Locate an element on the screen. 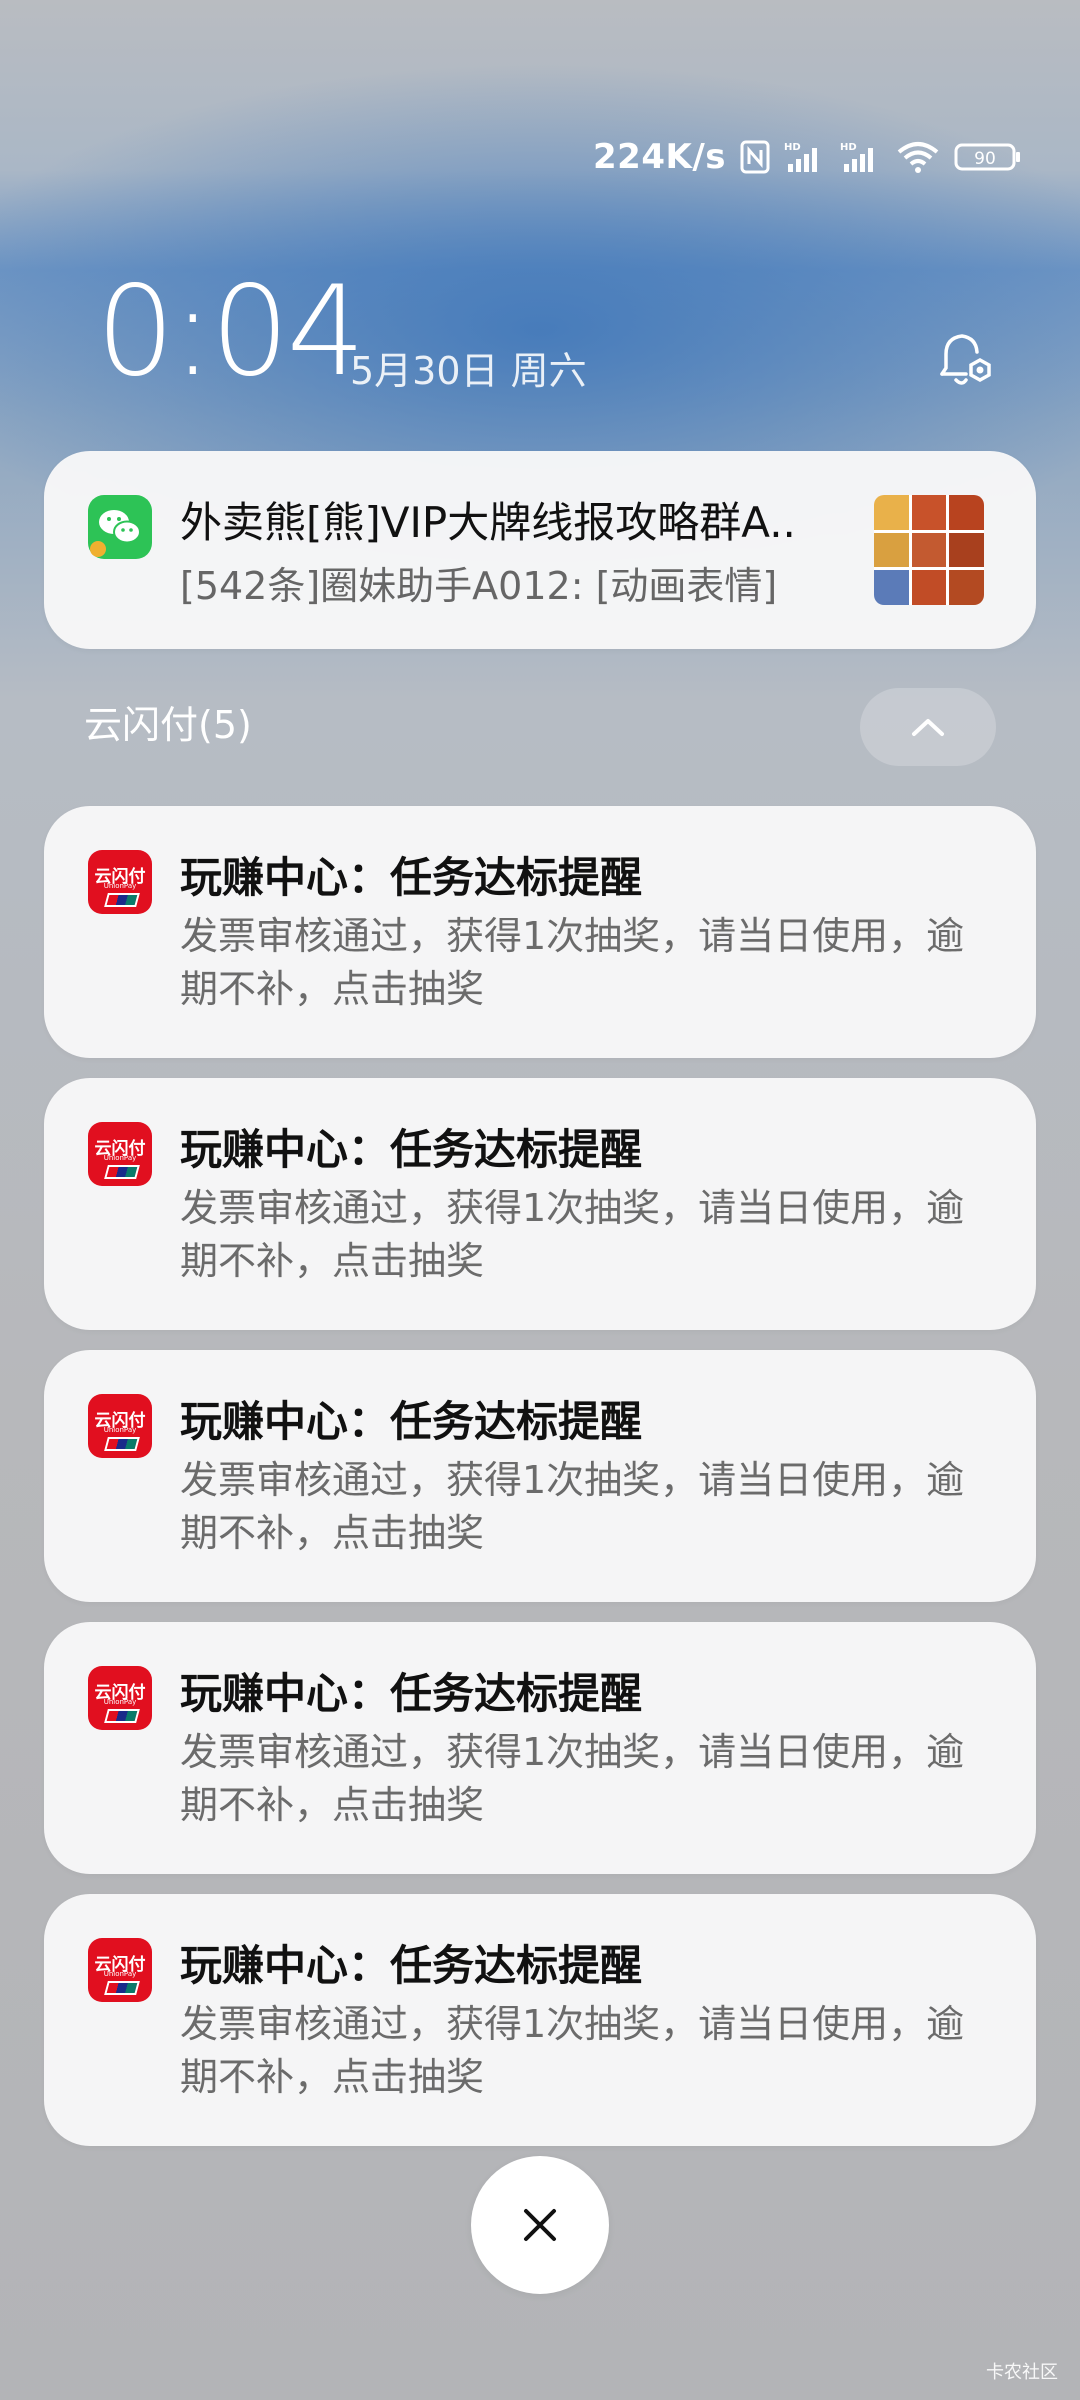 The height and width of the screenshot is (2400, 1080). close-icon is located at coordinates (540, 2225).